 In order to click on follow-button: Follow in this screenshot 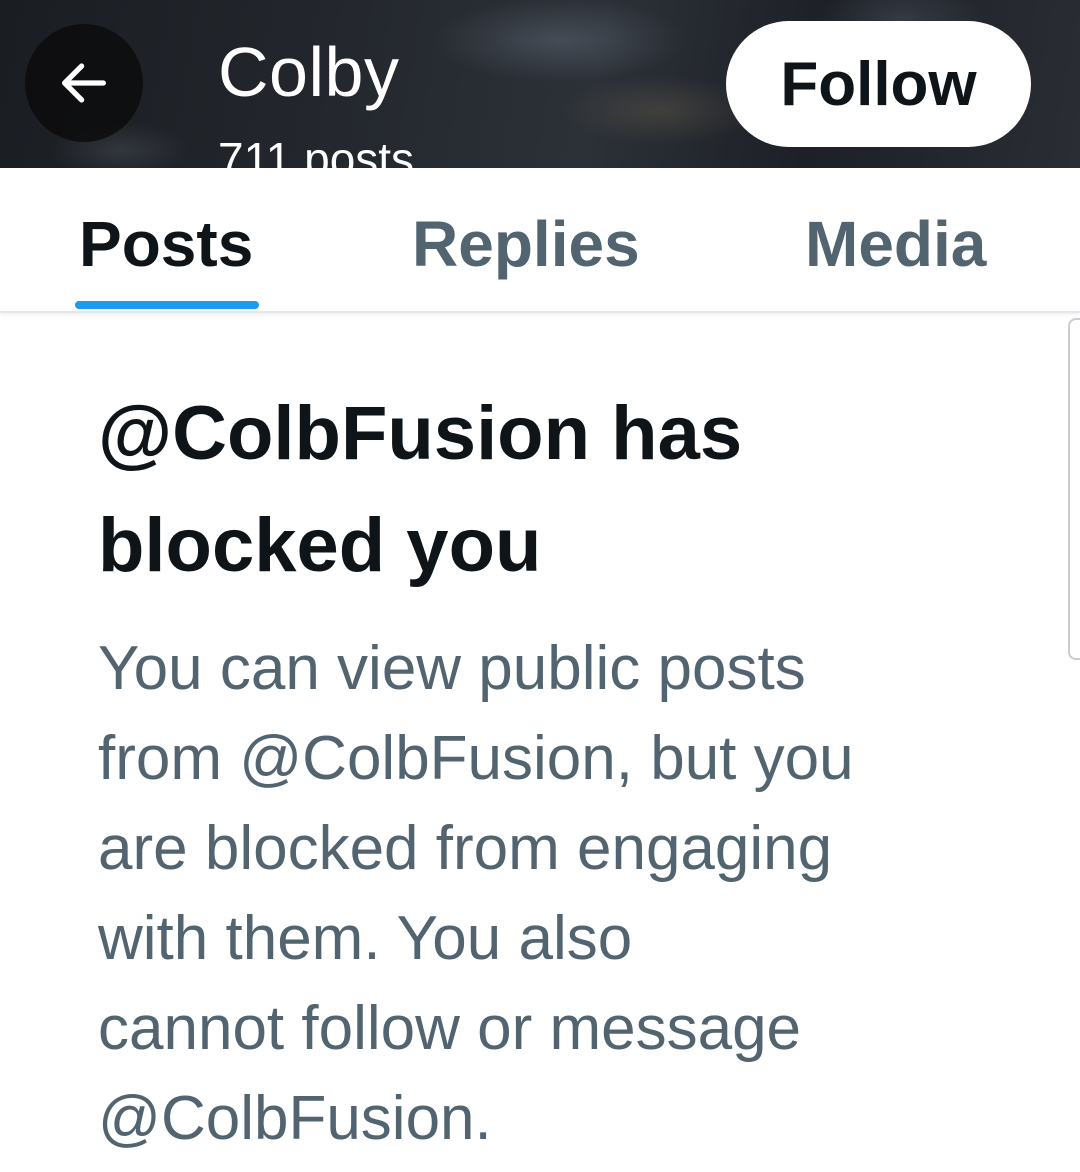, I will do `click(878, 84)`.